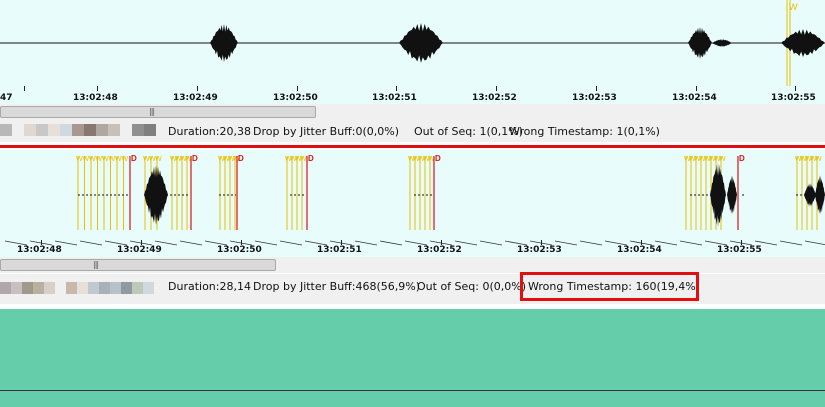 The width and height of the screenshot is (825, 407). Describe the element at coordinates (209, 131) in the screenshot. I see `duration-label: Duration:20,38` at that location.